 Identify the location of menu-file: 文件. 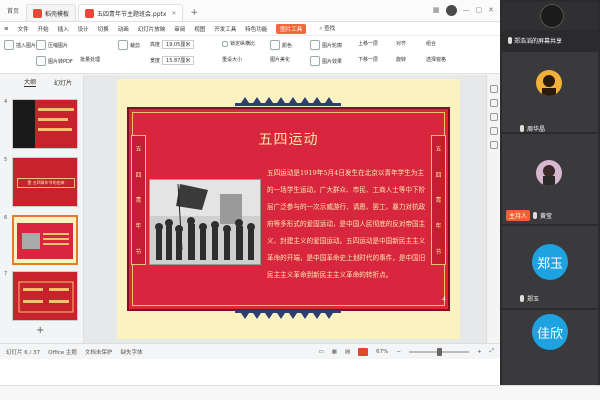
(23, 29).